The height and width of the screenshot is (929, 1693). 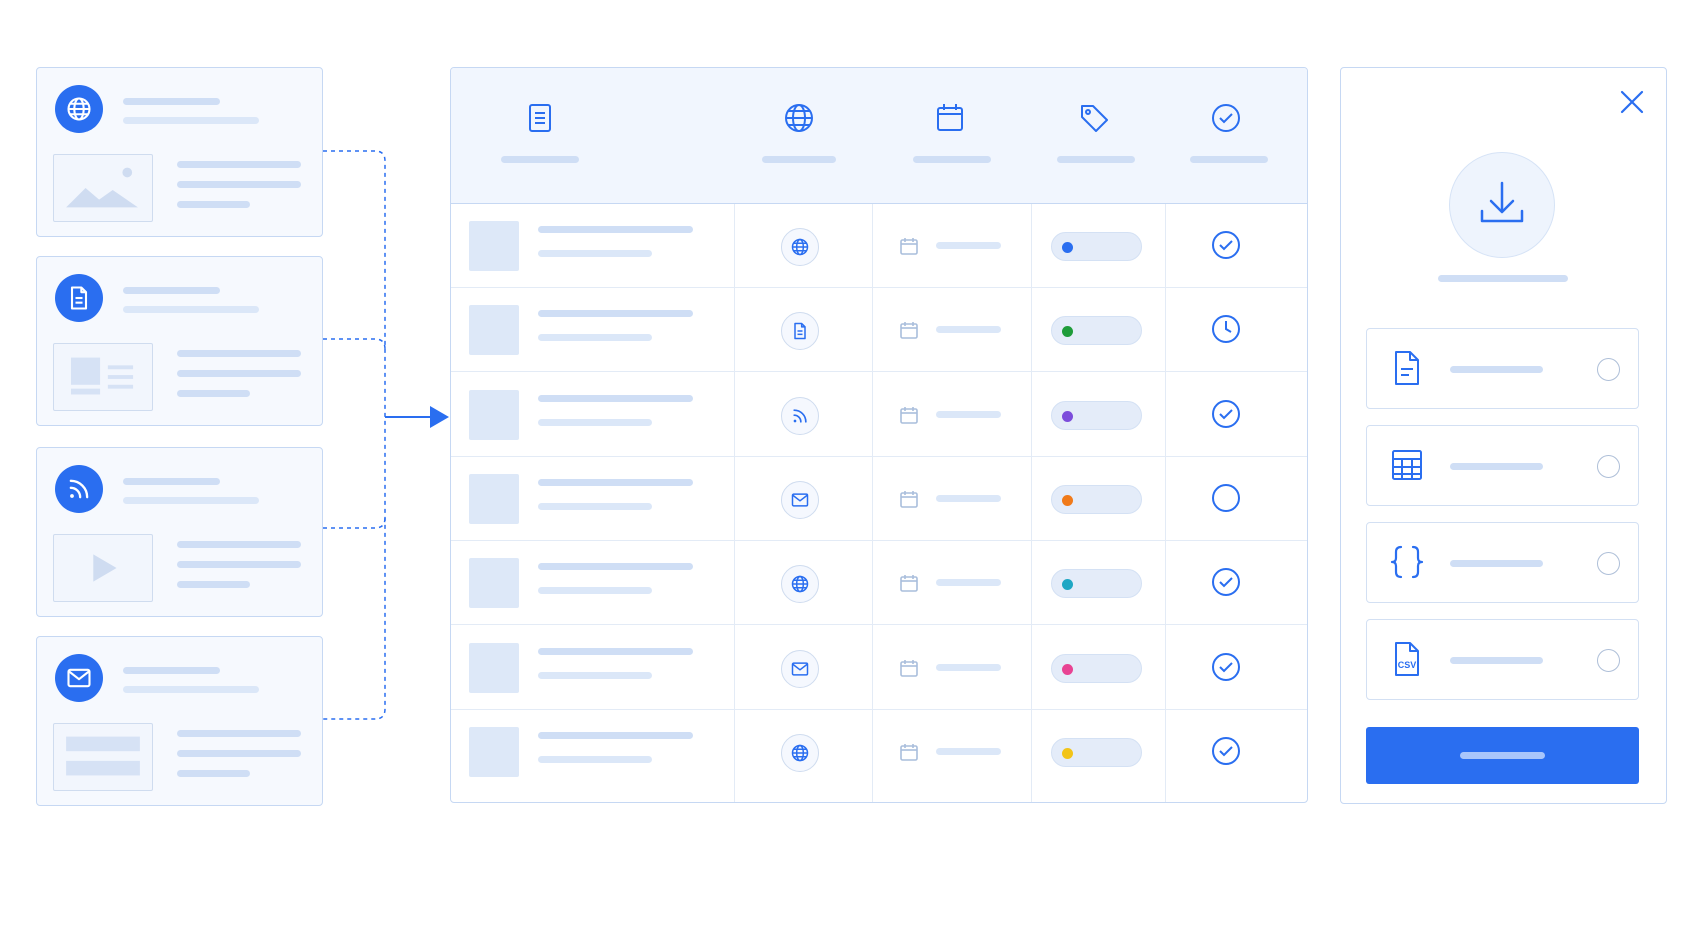 I want to click on braces-icon, so click(x=1407, y=562).